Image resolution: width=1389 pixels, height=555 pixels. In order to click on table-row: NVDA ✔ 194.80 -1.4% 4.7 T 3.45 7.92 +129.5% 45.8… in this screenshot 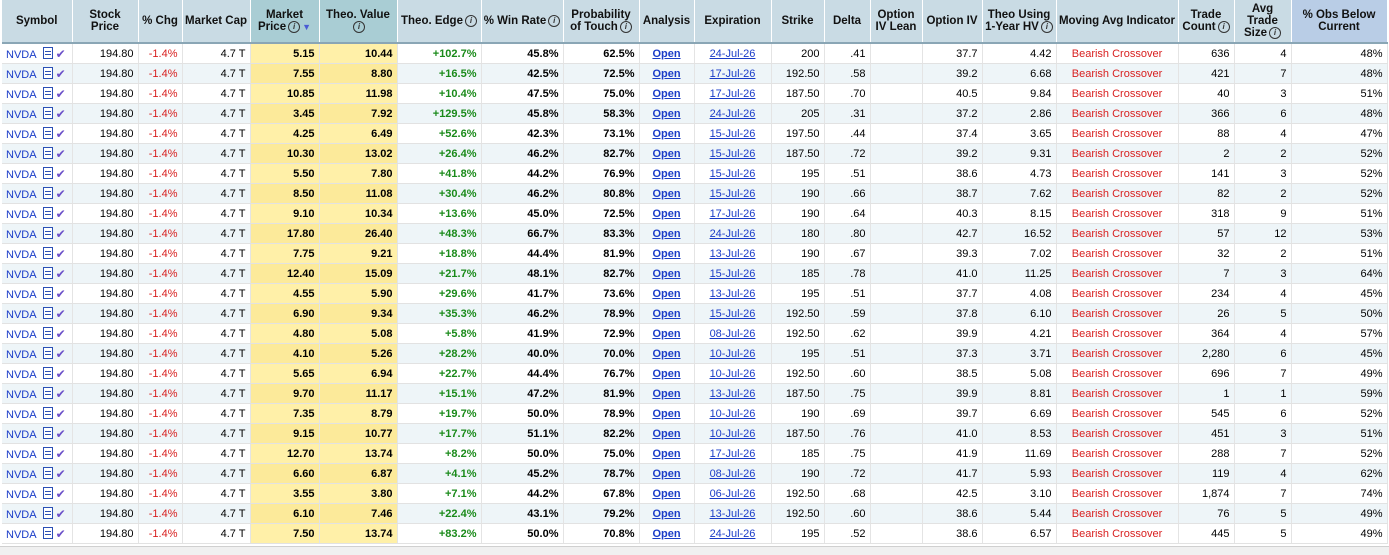, I will do `click(695, 113)`.